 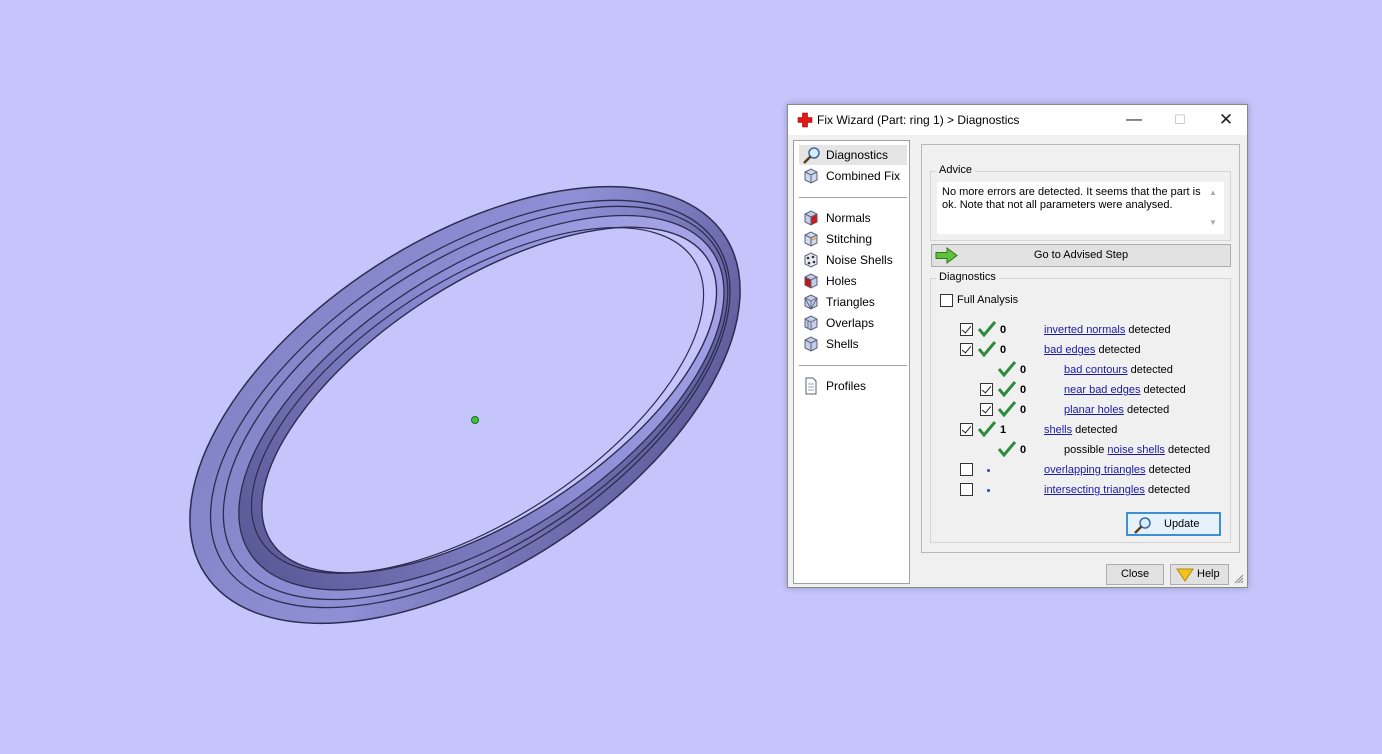 I want to click on nav-item-label: Combined Fix, so click(x=863, y=176).